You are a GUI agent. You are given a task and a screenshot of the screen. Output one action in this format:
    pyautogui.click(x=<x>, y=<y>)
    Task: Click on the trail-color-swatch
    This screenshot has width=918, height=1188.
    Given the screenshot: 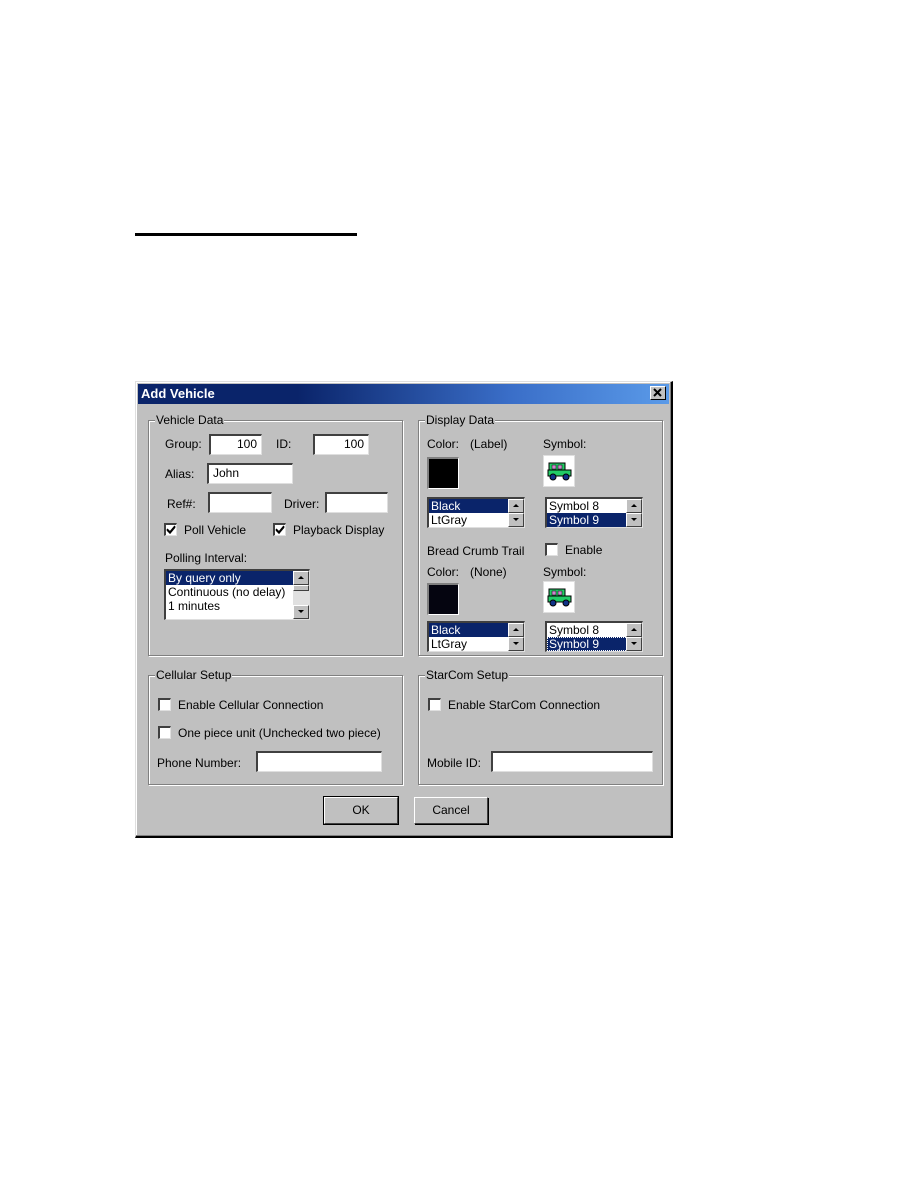 What is the action you would take?
    pyautogui.click(x=443, y=599)
    